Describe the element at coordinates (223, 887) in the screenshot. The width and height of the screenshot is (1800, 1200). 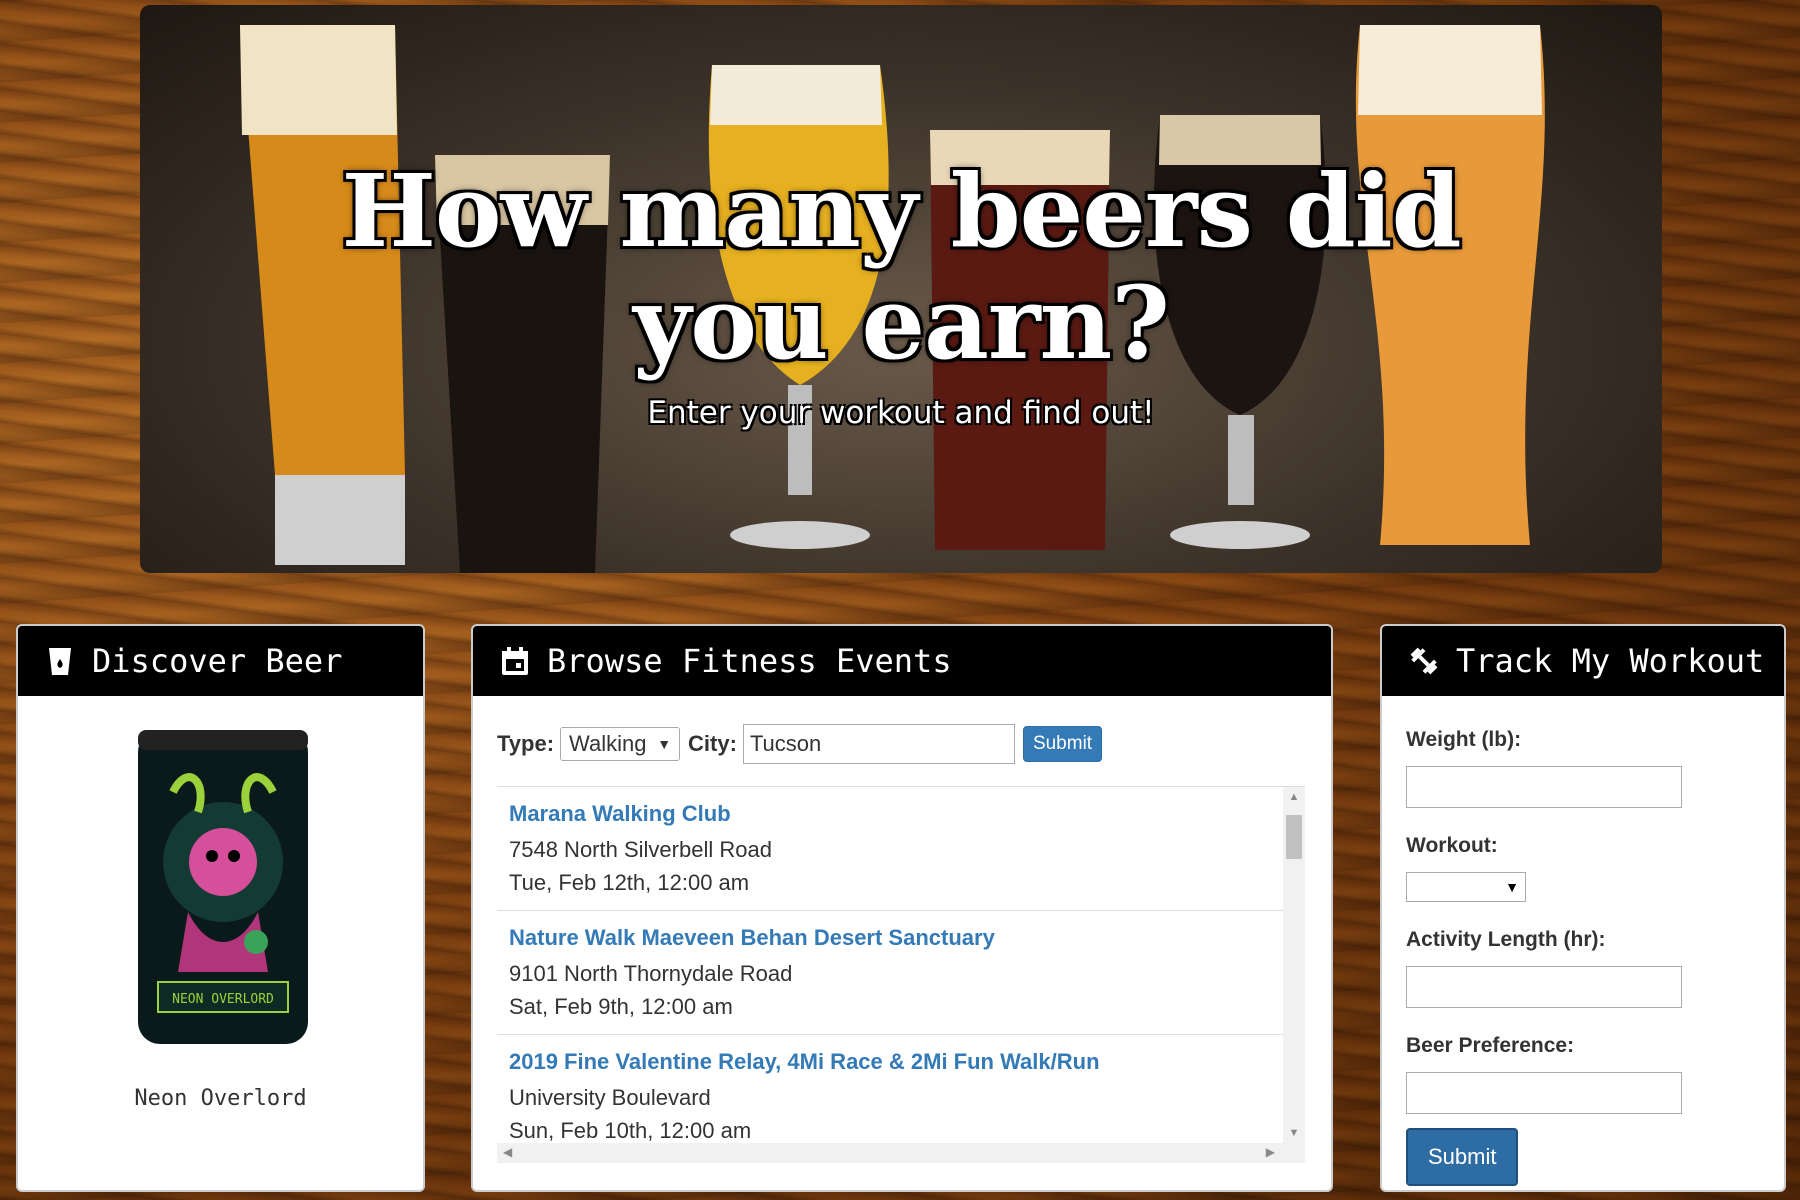
I see `beer-can-image: NEON OVERLORD` at that location.